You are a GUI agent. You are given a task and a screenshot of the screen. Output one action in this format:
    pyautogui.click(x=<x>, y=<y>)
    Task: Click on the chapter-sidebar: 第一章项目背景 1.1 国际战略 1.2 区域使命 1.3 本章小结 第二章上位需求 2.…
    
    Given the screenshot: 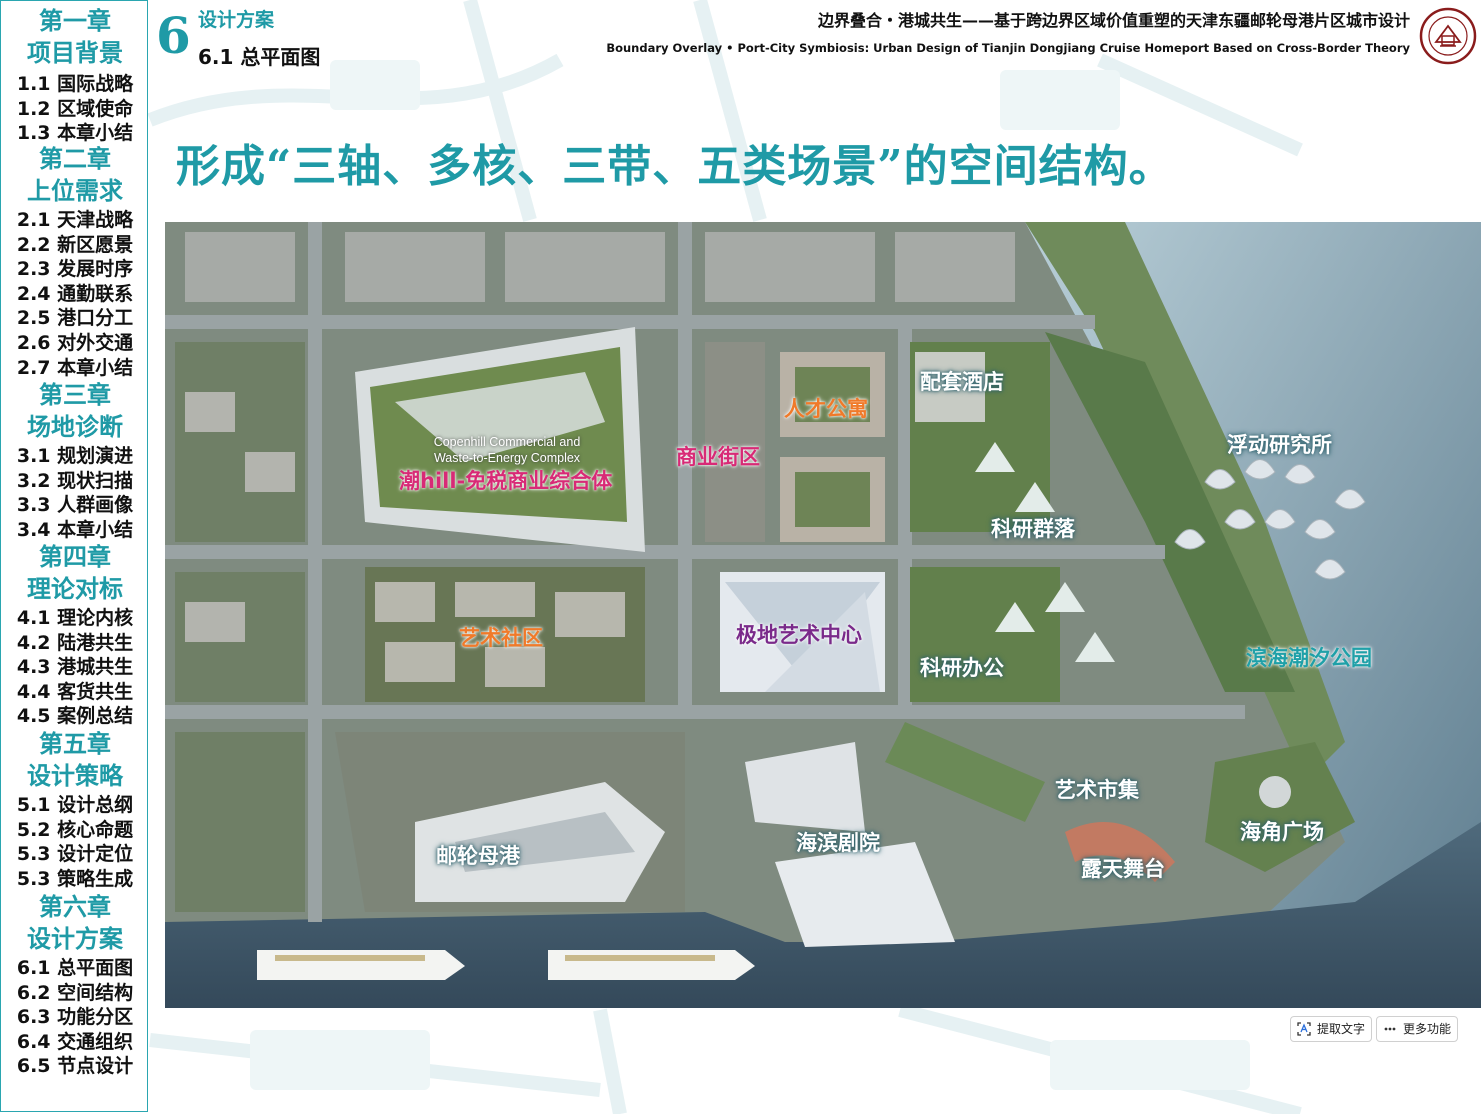 What is the action you would take?
    pyautogui.click(x=74, y=556)
    